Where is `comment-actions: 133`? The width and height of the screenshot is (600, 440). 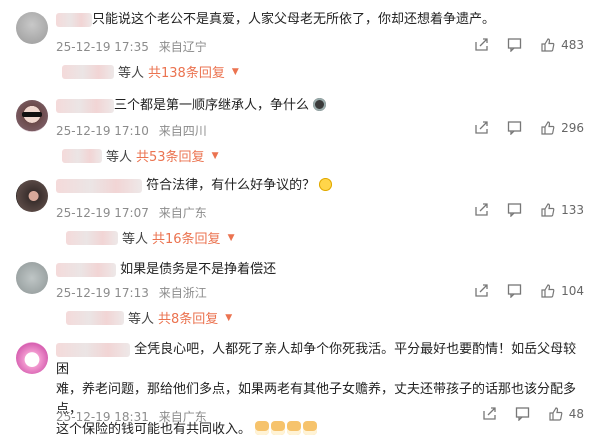 comment-actions: 133 is located at coordinates (529, 209).